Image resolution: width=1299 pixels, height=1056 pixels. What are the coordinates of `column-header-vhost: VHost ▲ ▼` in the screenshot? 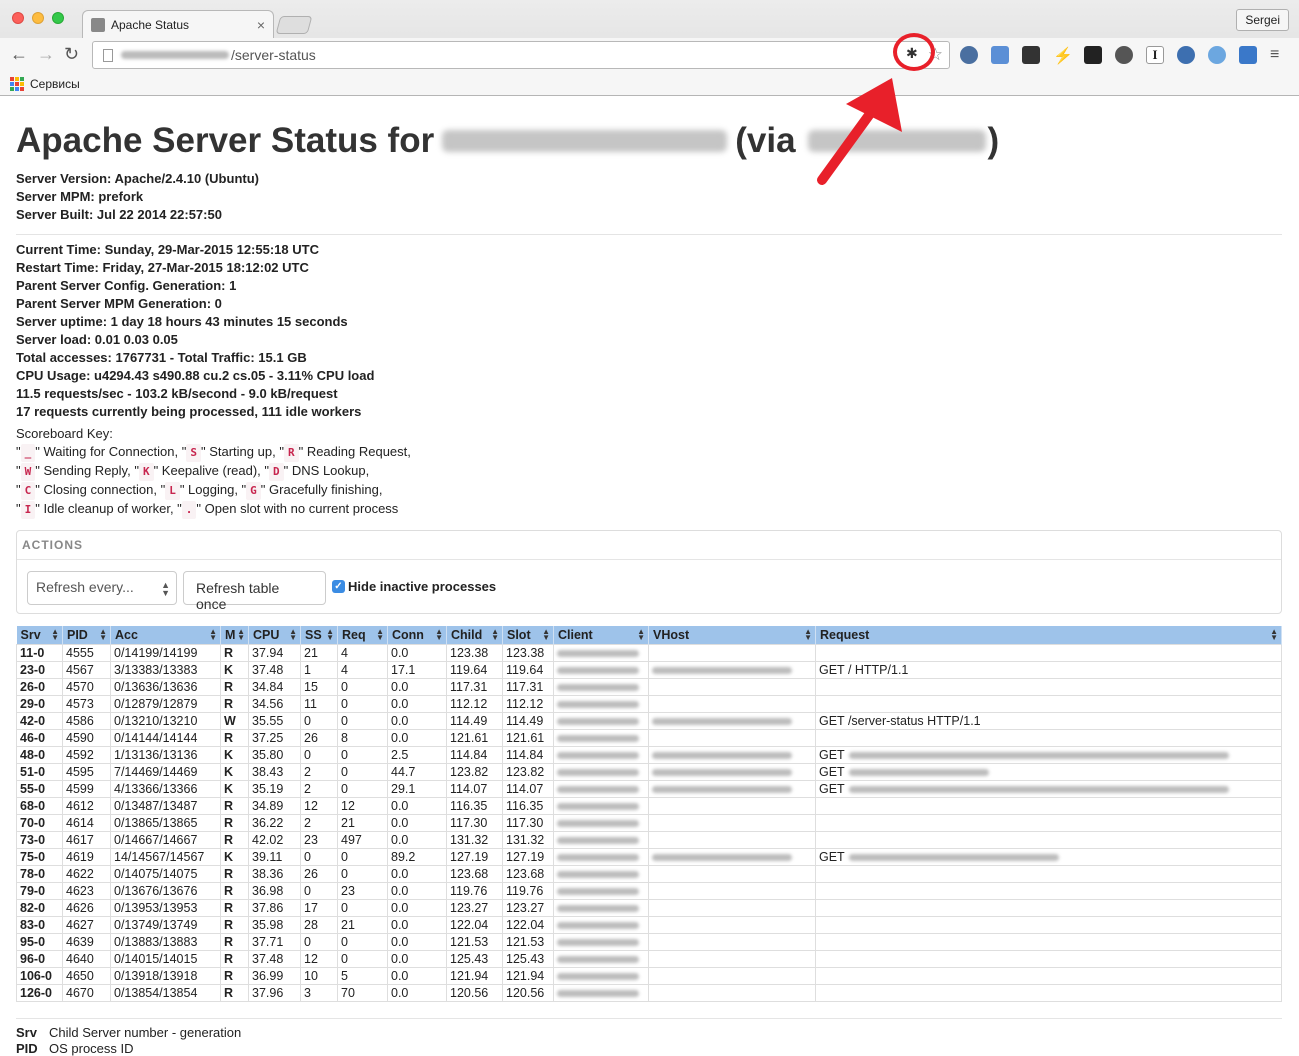 It's located at (732, 635).